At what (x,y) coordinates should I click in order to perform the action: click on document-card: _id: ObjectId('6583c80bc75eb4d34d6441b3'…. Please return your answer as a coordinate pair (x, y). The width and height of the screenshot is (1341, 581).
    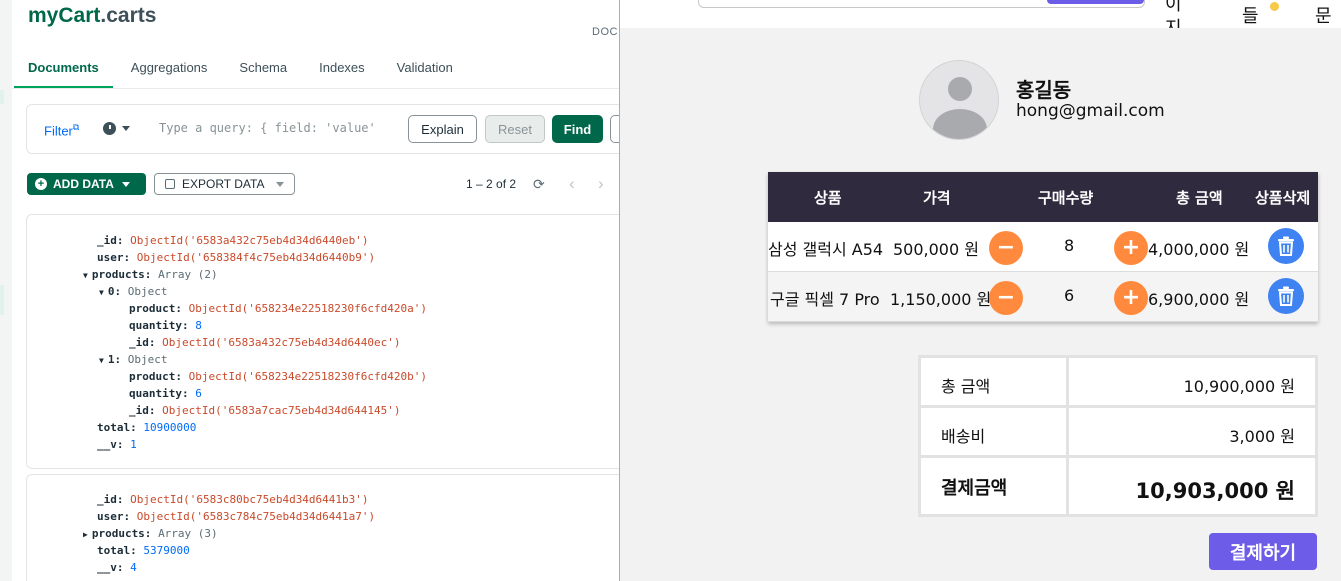
    Looking at the image, I should click on (323, 527).